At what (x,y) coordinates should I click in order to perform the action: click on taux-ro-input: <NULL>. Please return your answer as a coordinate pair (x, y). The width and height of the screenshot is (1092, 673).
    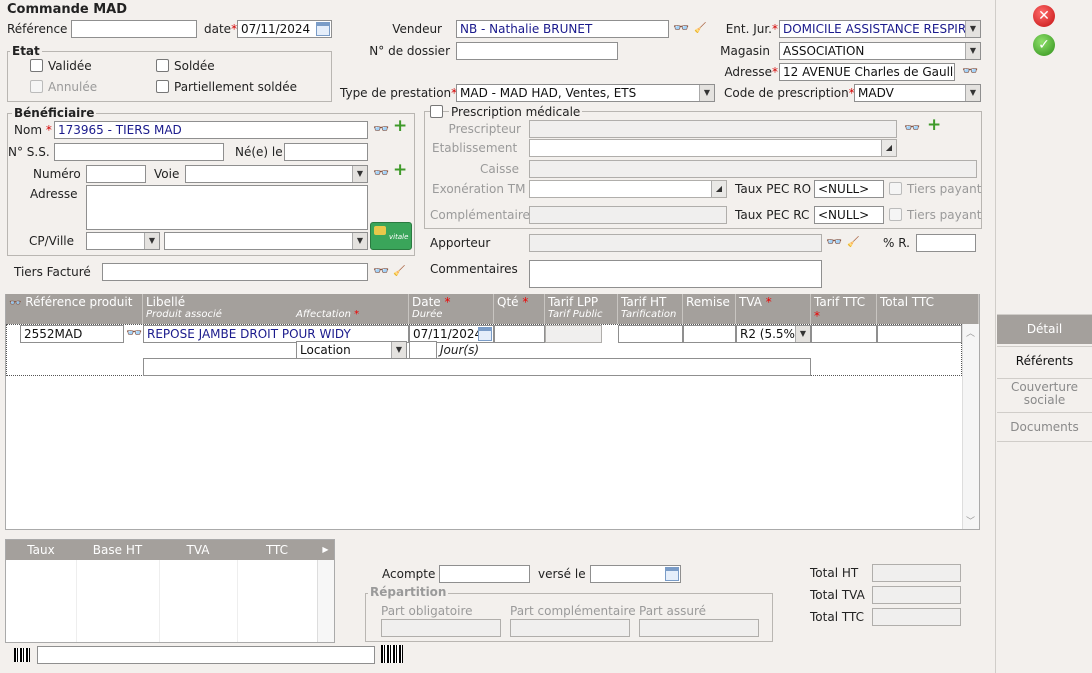
    Looking at the image, I should click on (849, 189).